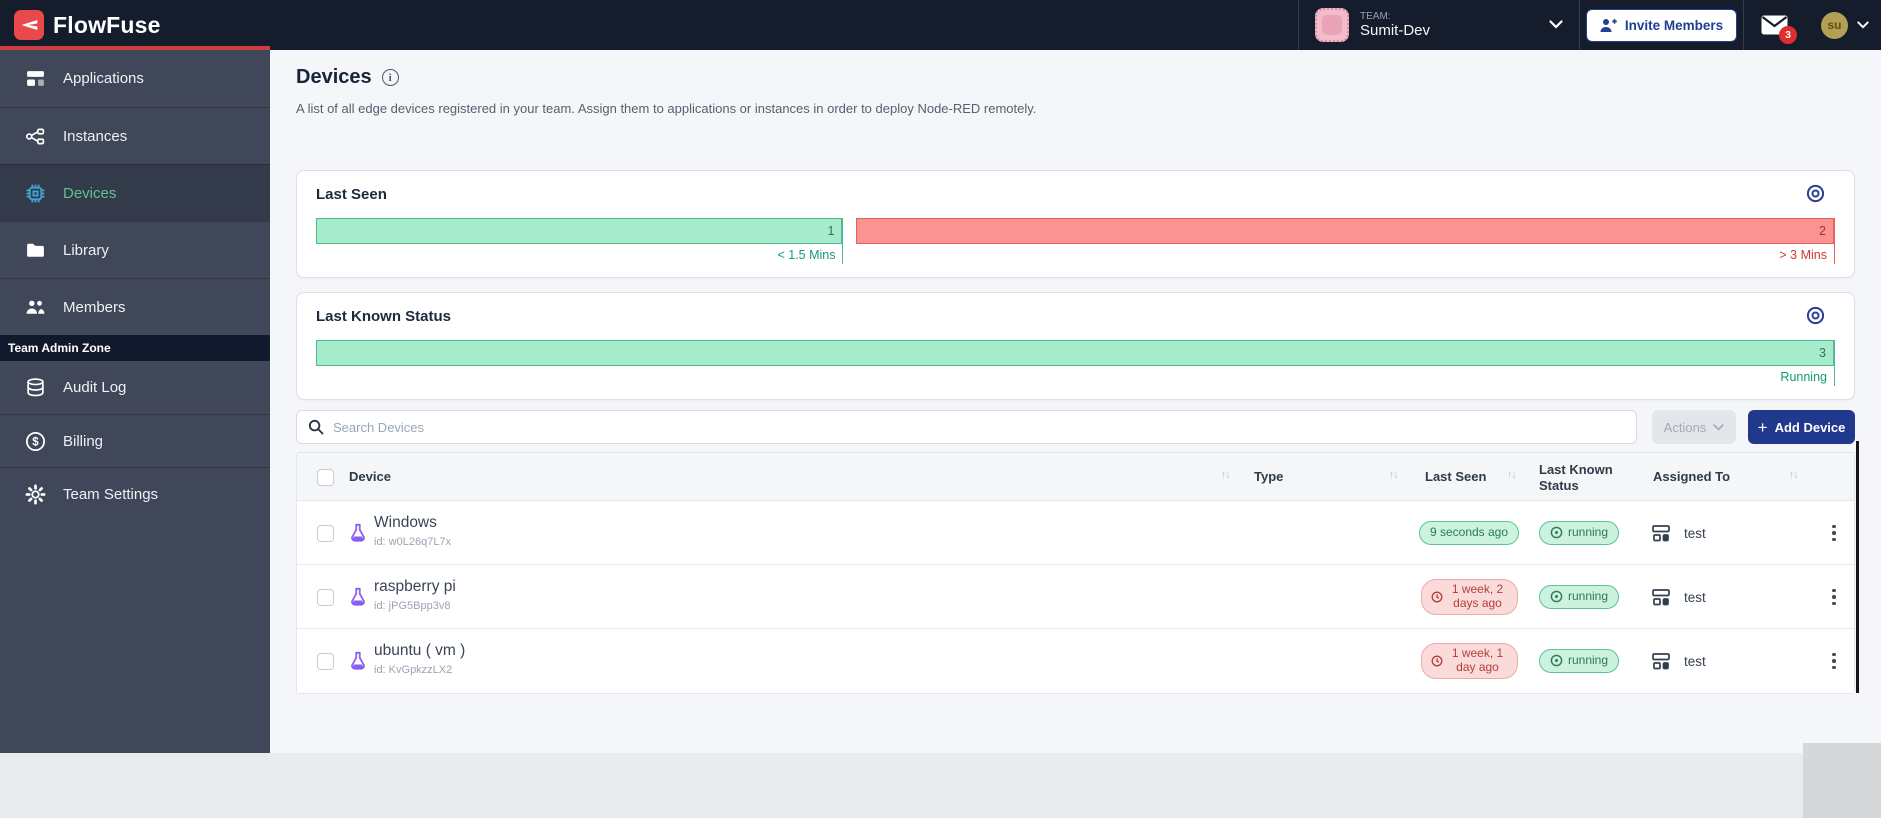 This screenshot has width=1881, height=818. What do you see at coordinates (1803, 255) in the screenshot?
I see `bar-label: > 3 Mins` at bounding box center [1803, 255].